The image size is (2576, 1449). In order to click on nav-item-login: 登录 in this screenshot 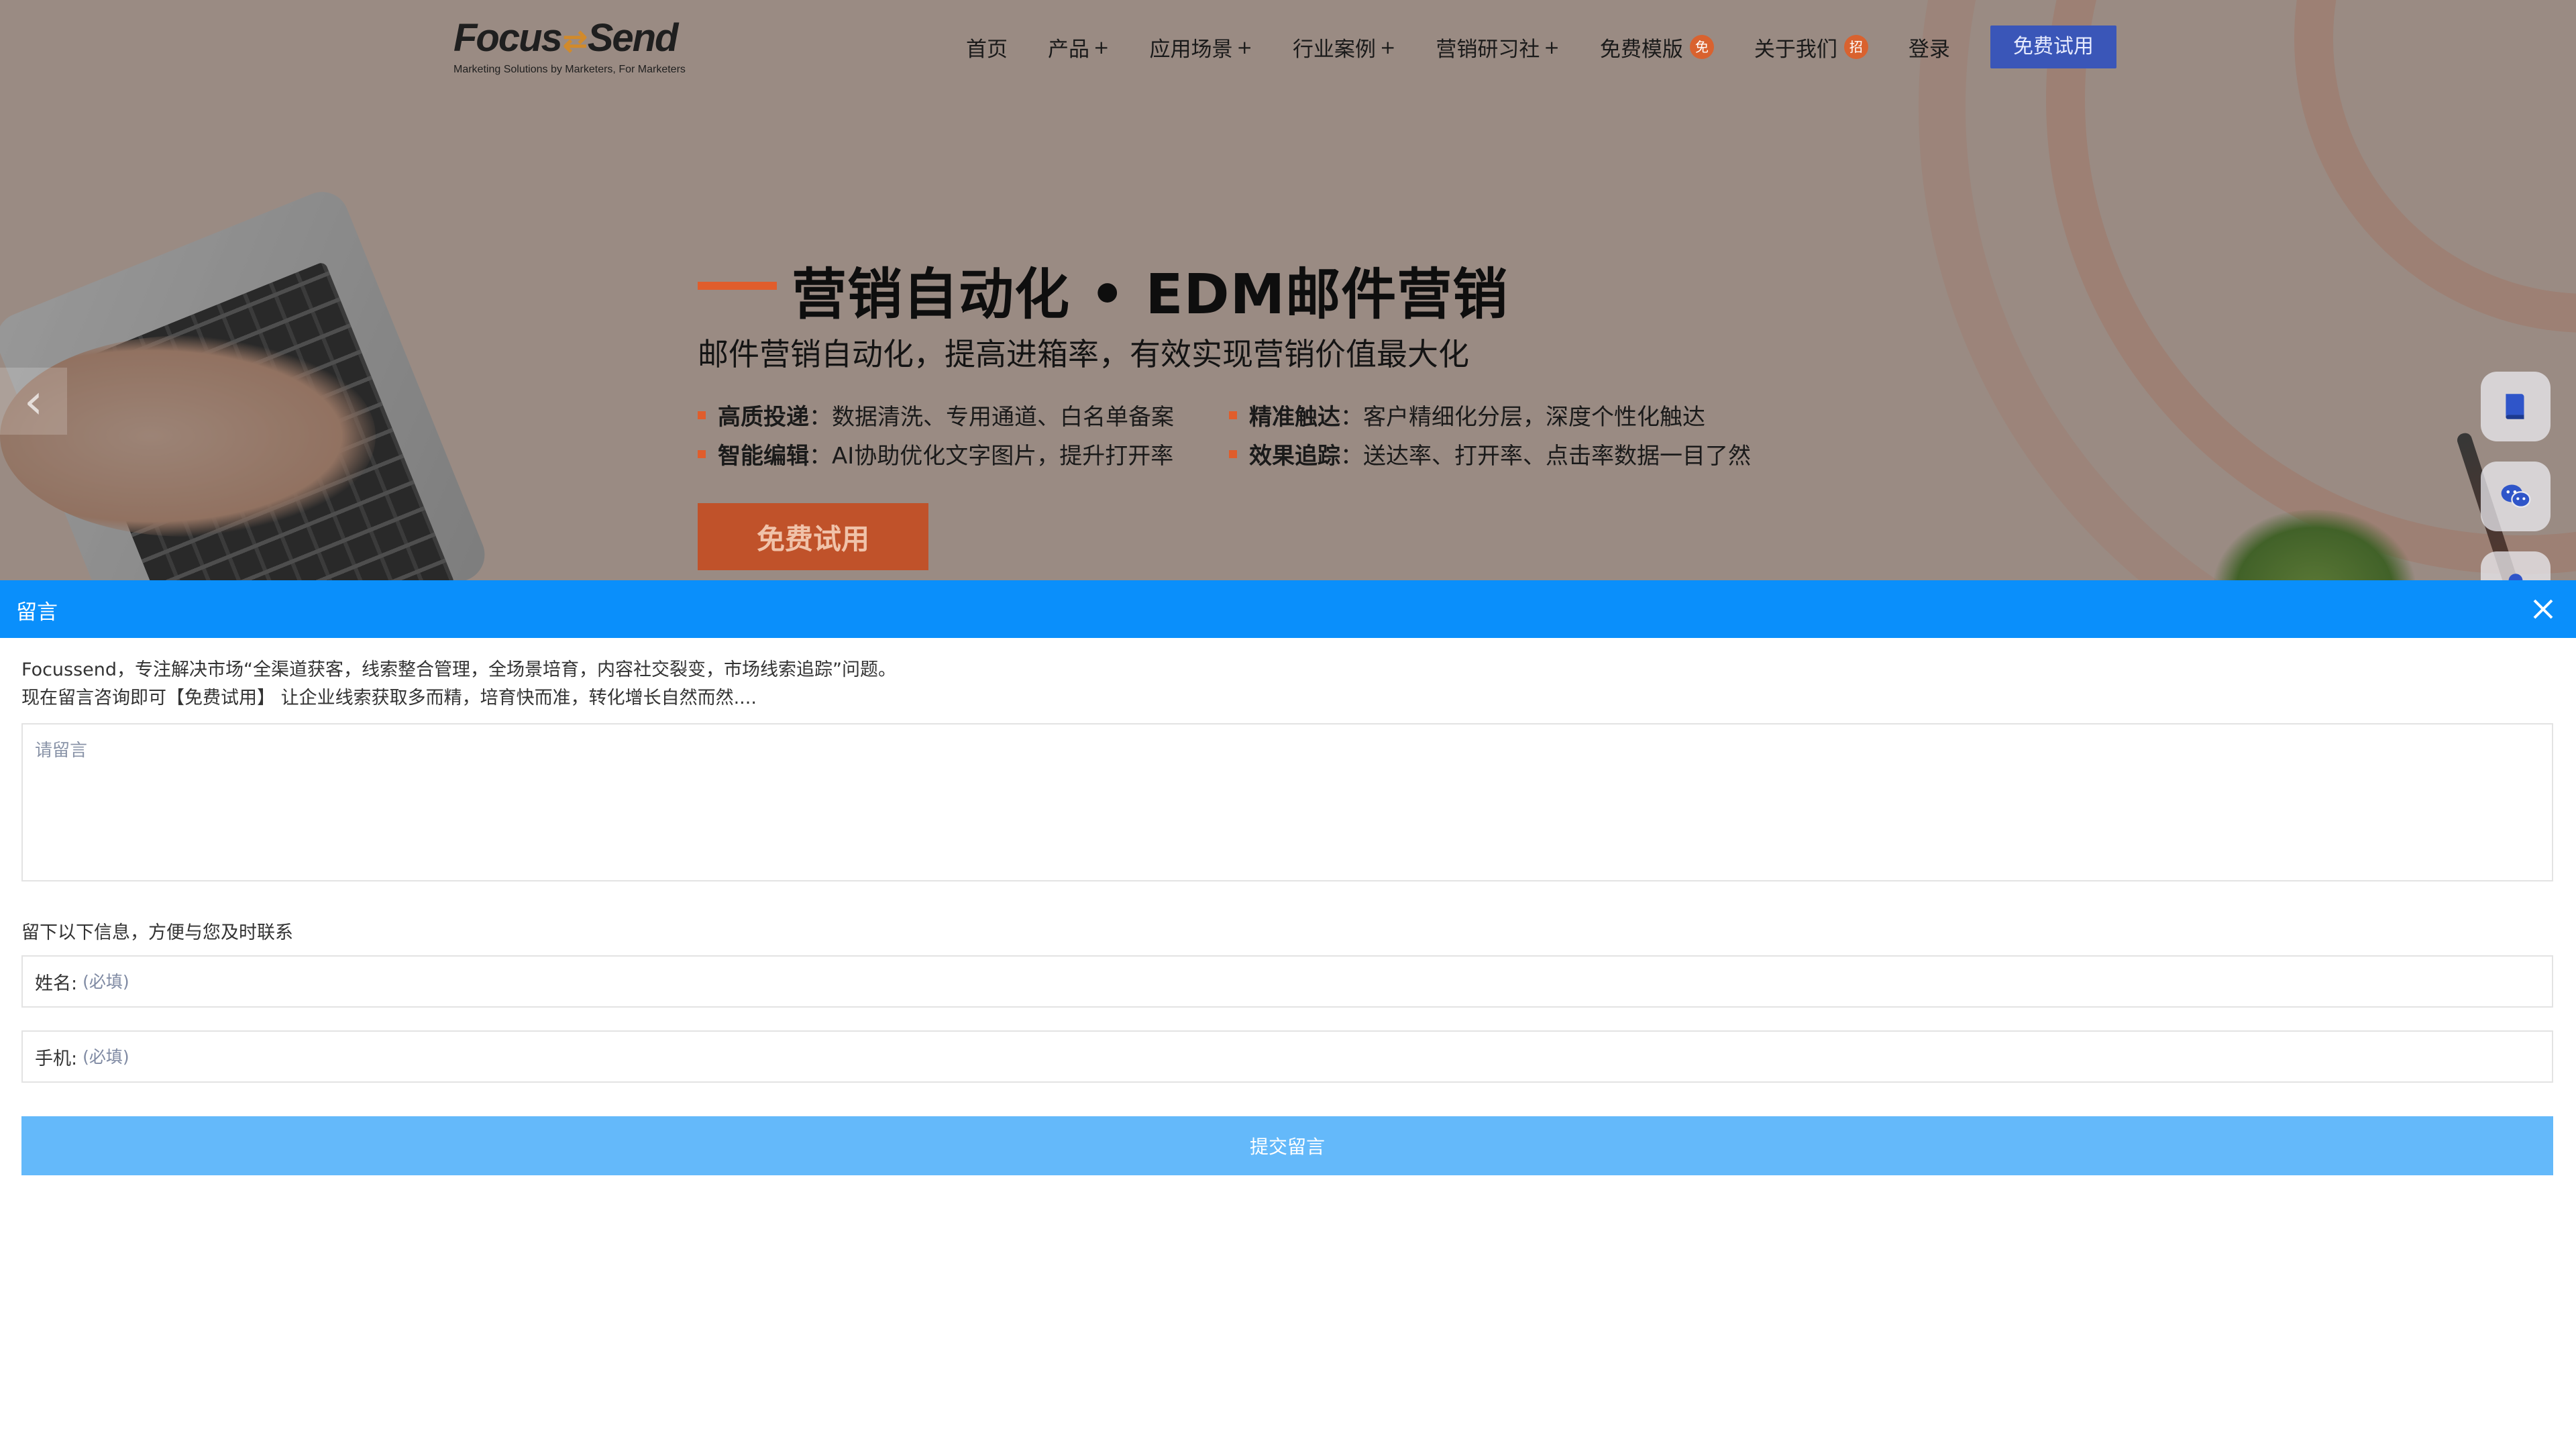, I will do `click(1929, 47)`.